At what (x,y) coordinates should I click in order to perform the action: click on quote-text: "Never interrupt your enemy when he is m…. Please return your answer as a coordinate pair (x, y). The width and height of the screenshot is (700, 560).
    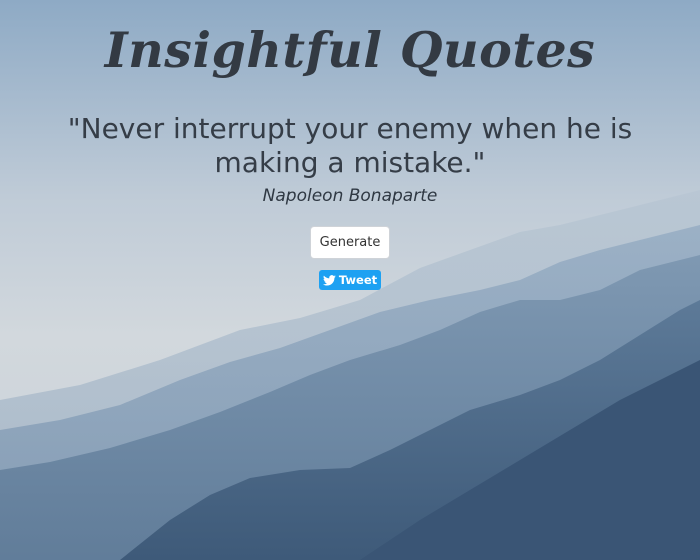
    Looking at the image, I should click on (350, 145).